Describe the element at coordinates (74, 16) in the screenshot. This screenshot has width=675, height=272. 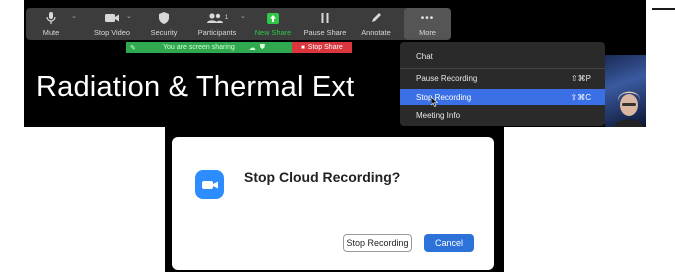
I see `mute-chevron-down-icon: ⌄` at that location.